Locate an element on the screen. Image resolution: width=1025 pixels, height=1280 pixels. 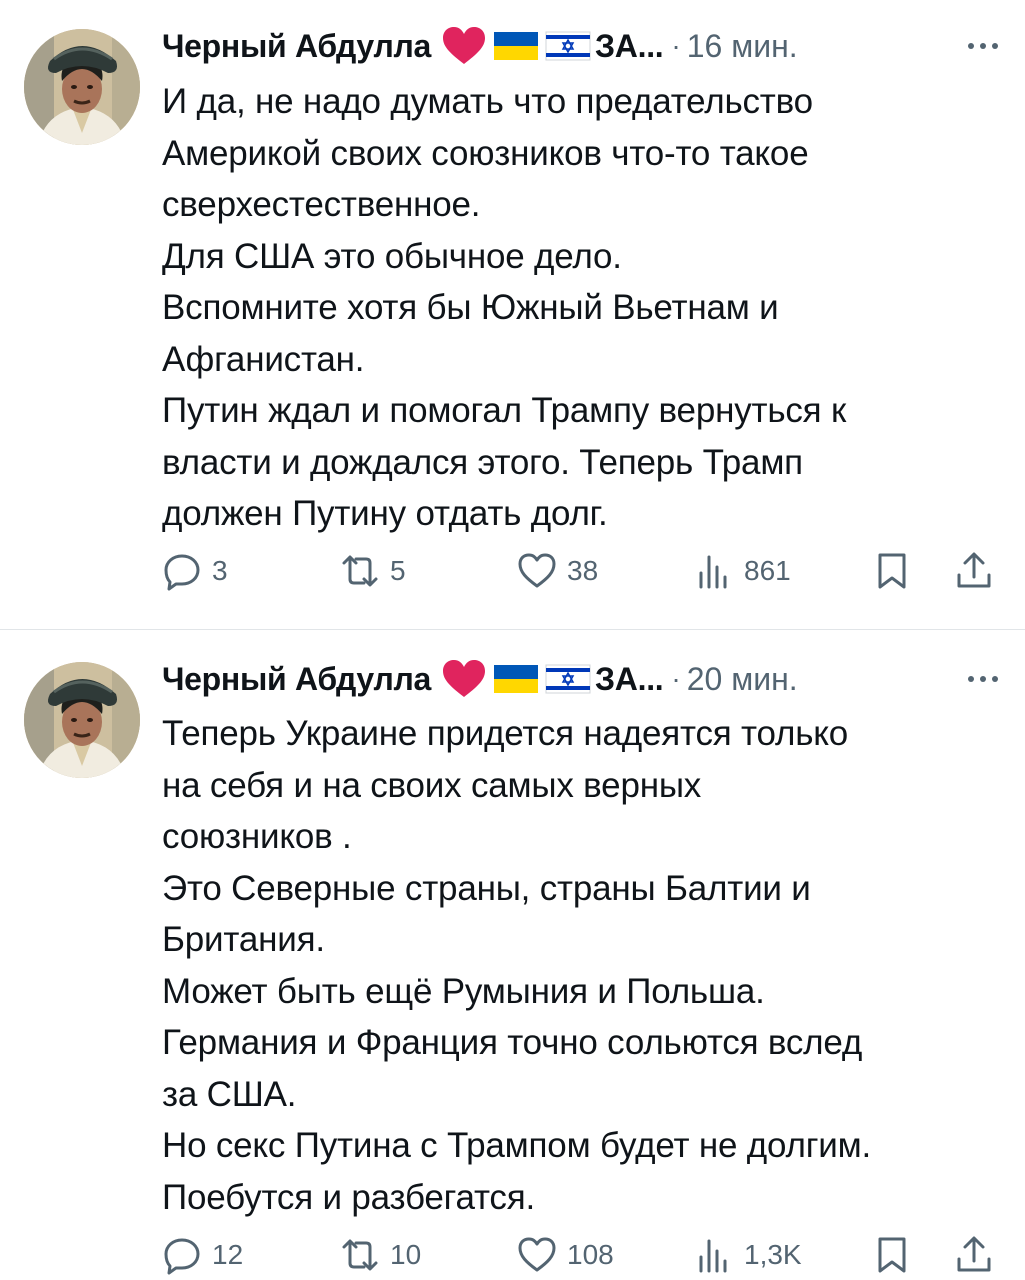
like-button: 108 is located at coordinates (565, 1255).